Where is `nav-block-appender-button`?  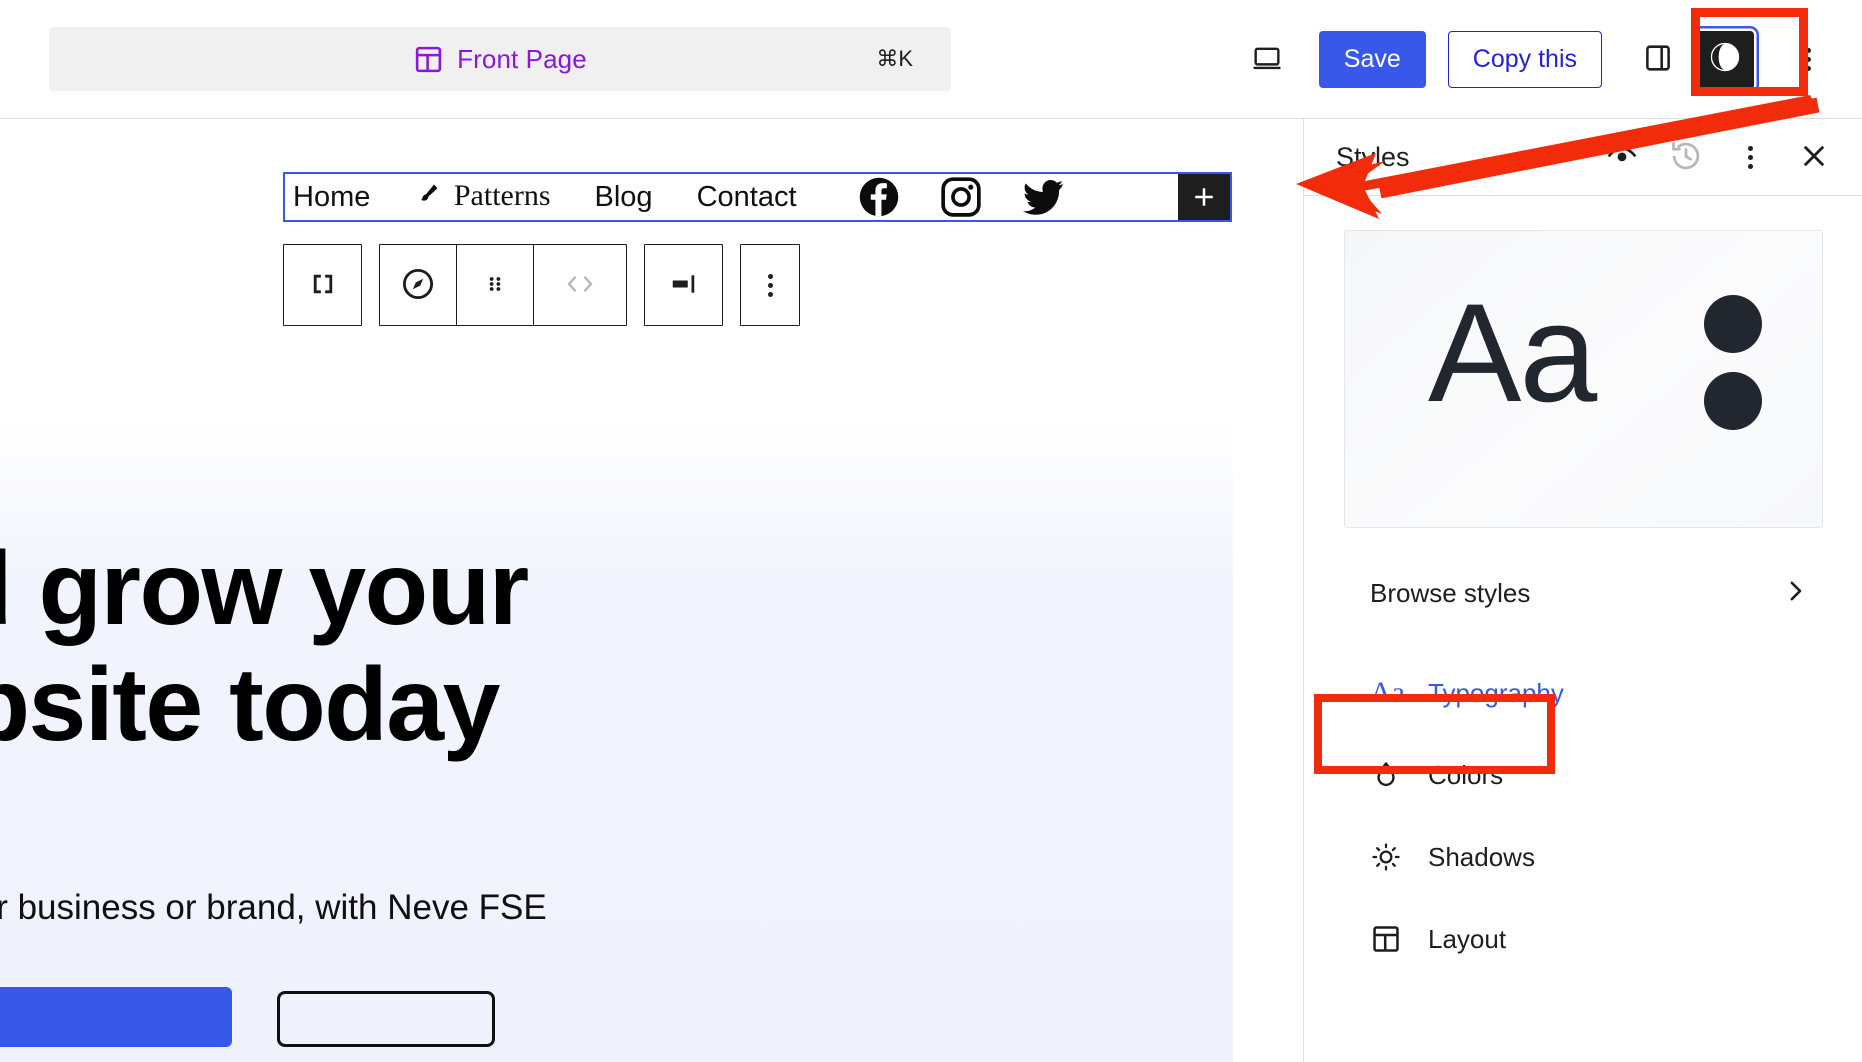
nav-block-appender-button is located at coordinates (1204, 197).